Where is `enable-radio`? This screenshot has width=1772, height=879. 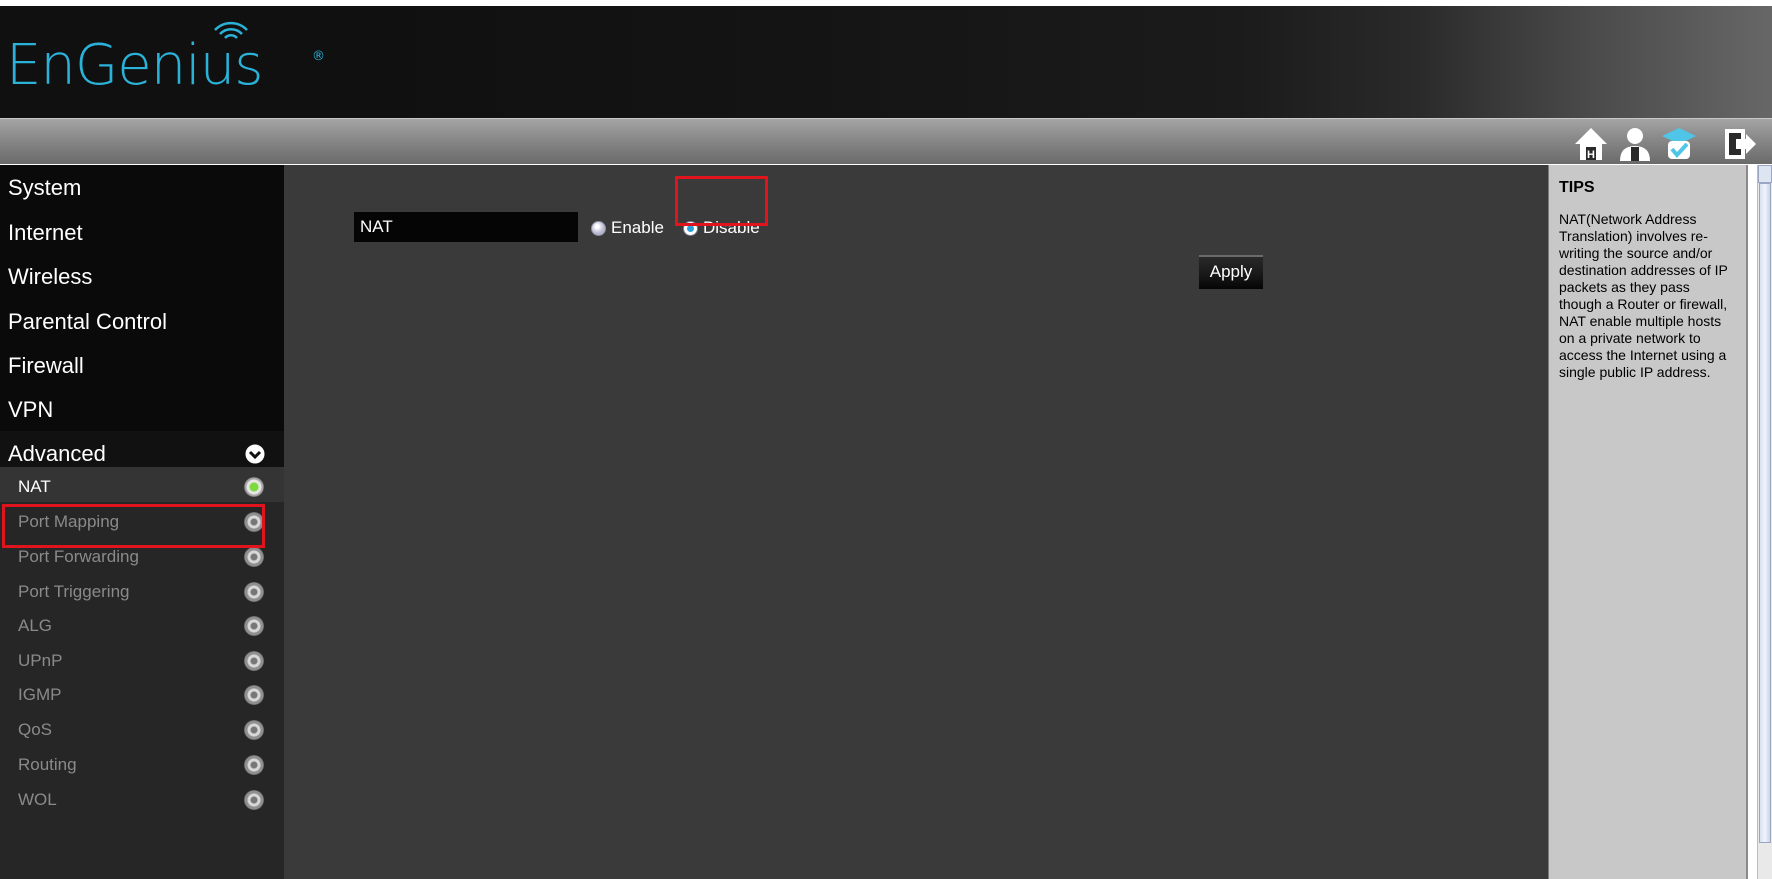 enable-radio is located at coordinates (598, 228).